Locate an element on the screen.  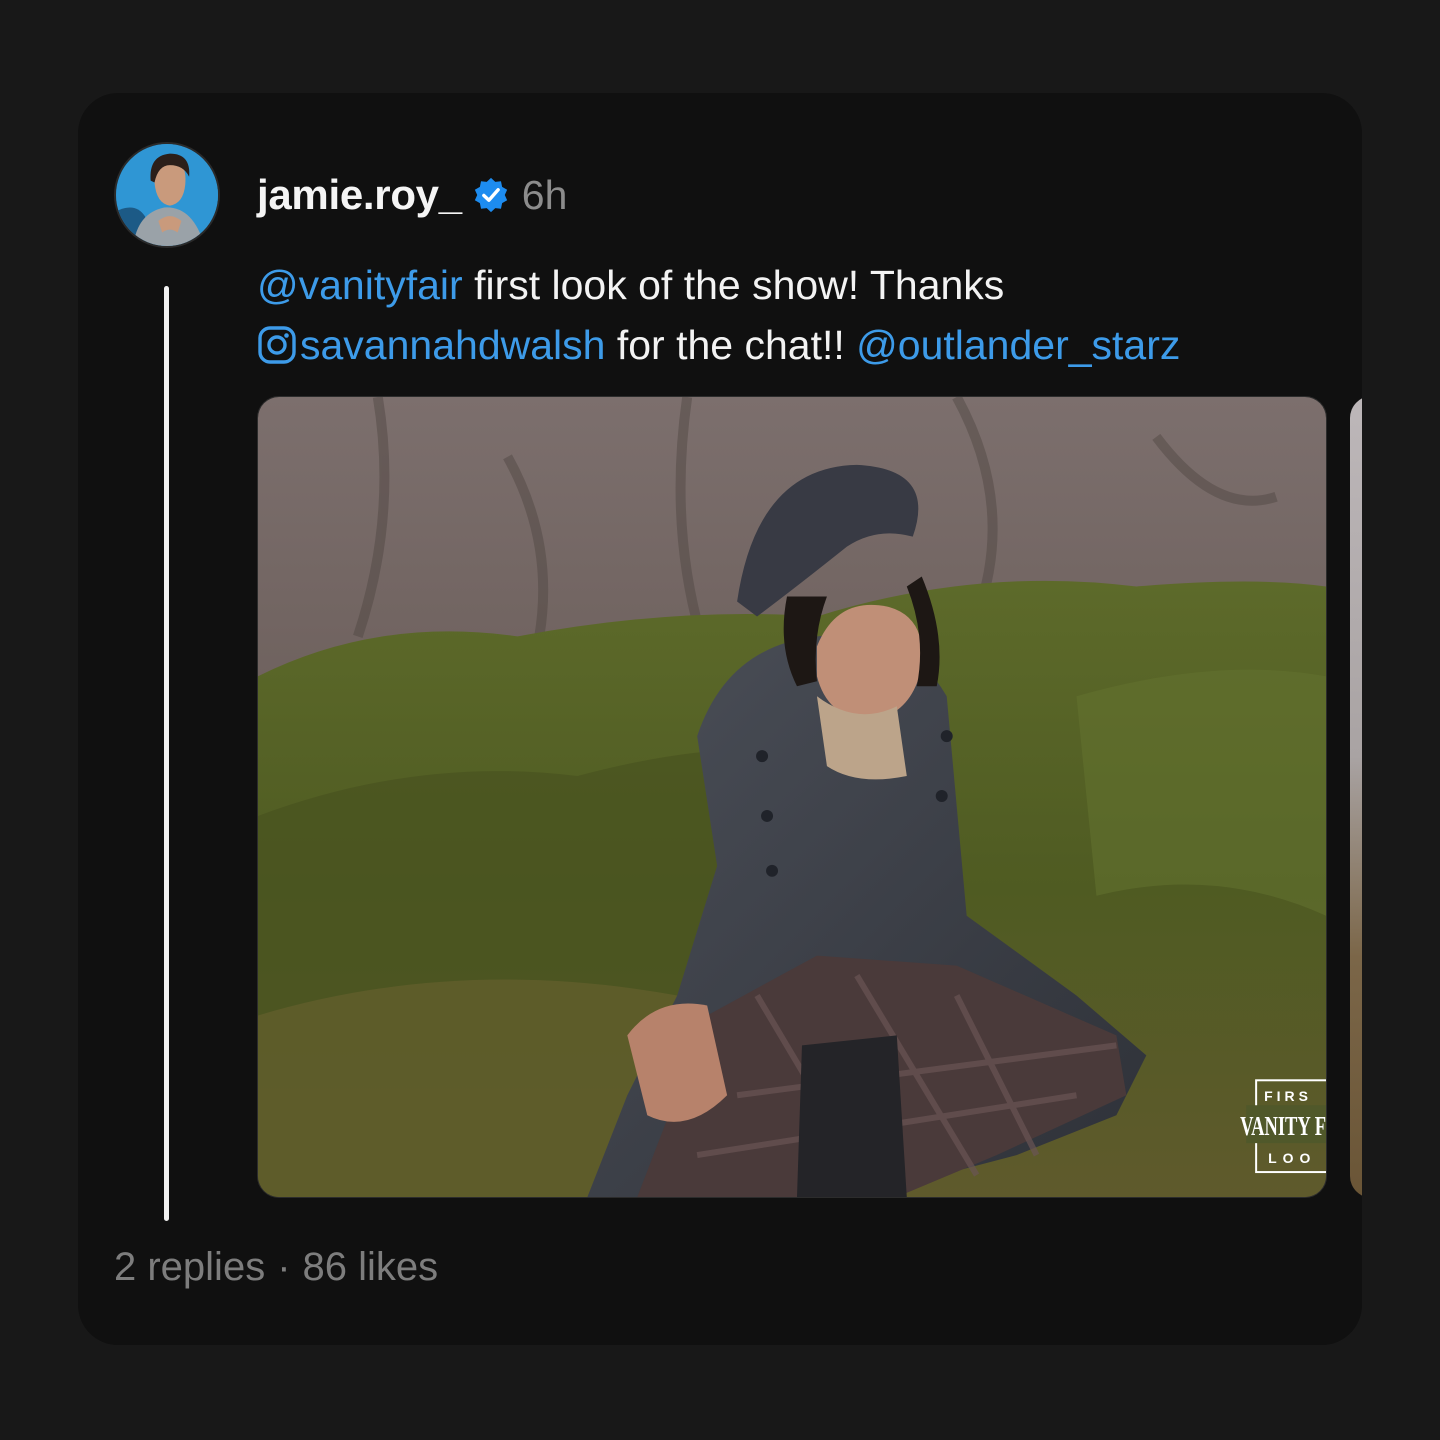
watermark-line-3: LOO is located at coordinates (1292, 1158).